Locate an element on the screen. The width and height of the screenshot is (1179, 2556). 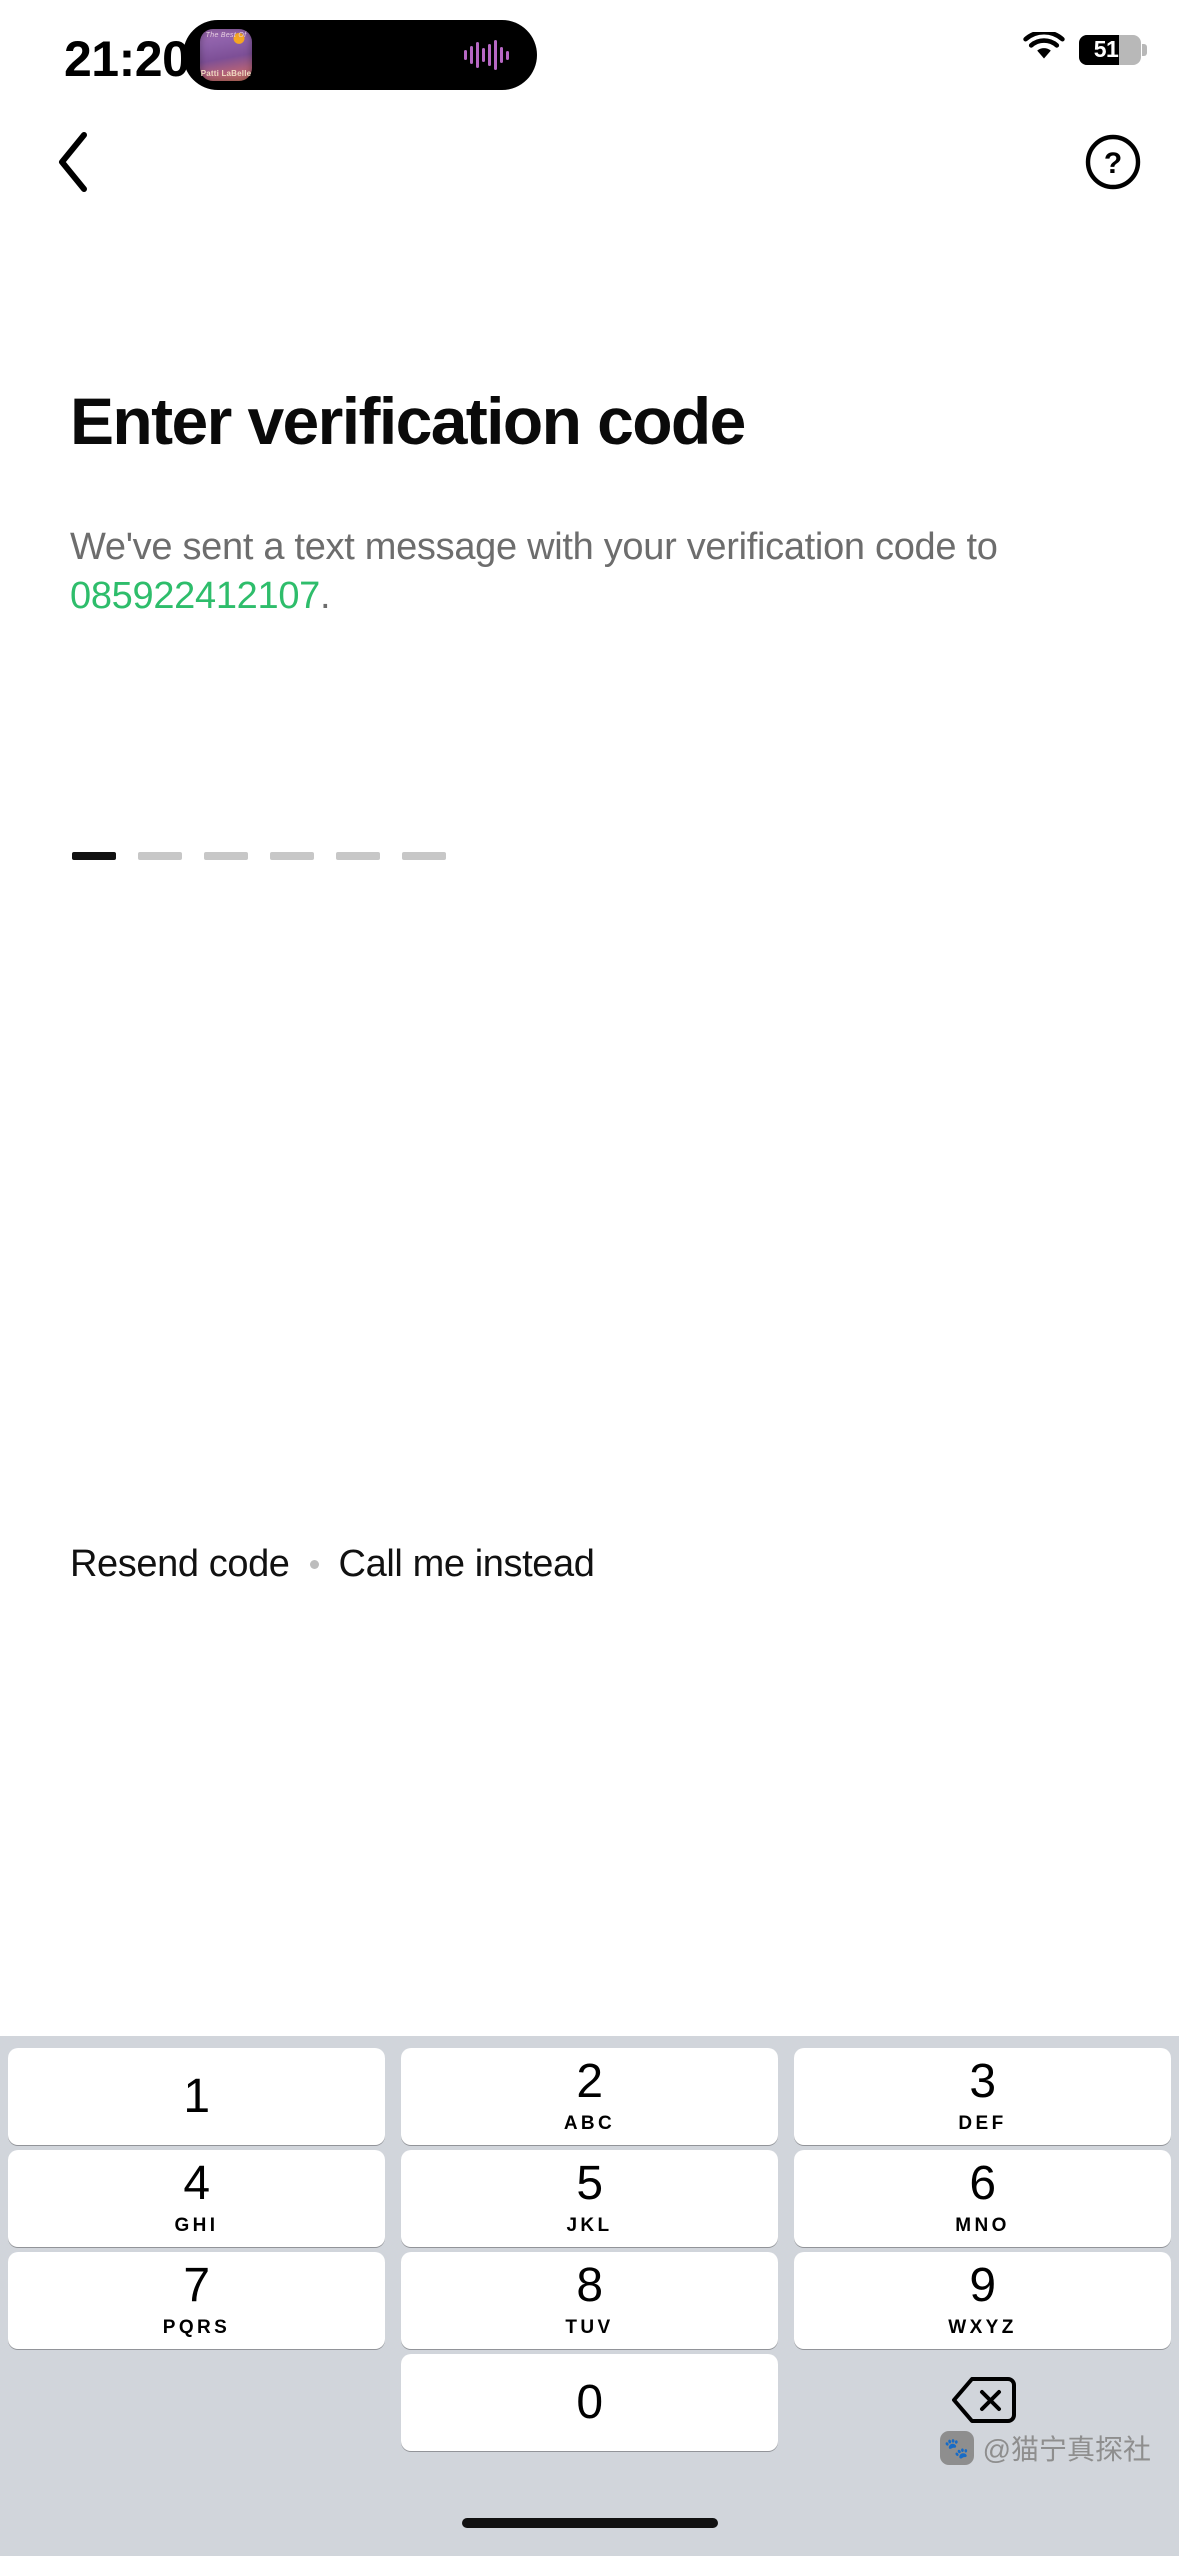
key-digit: 2 is located at coordinates (589, 2081).